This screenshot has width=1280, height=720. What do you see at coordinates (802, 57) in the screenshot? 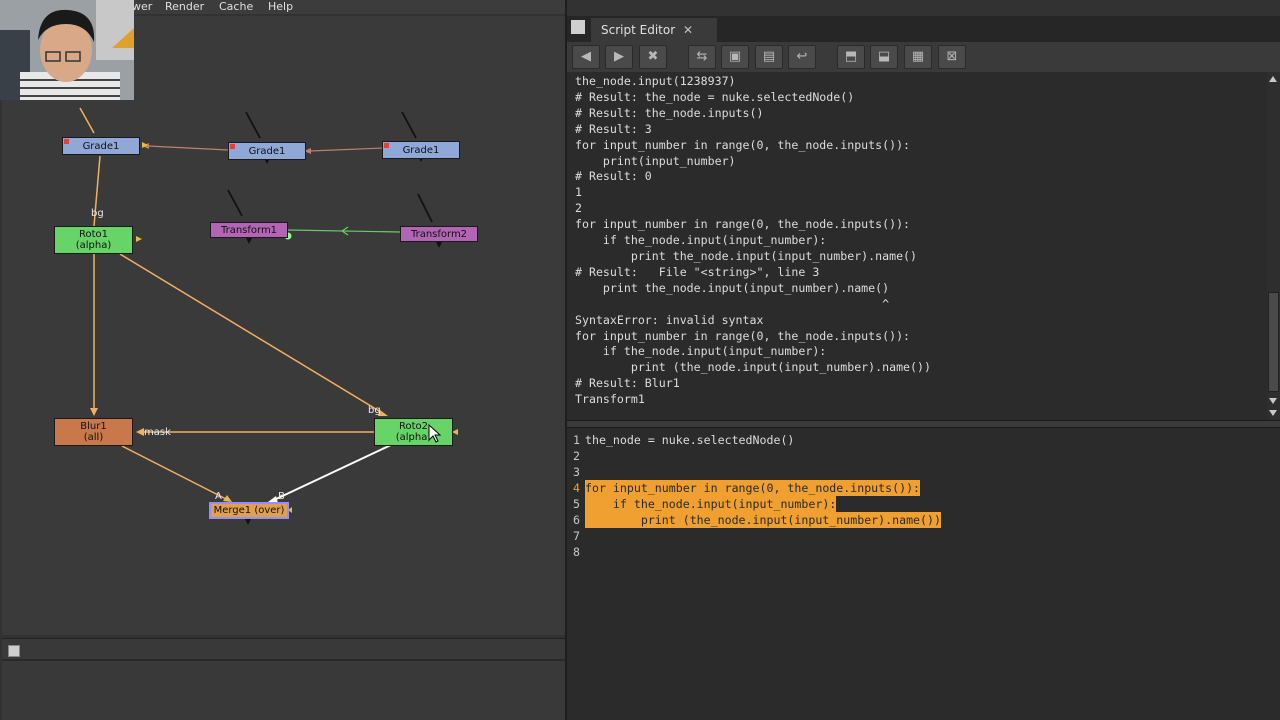
I see `run-script-icon: ↩` at bounding box center [802, 57].